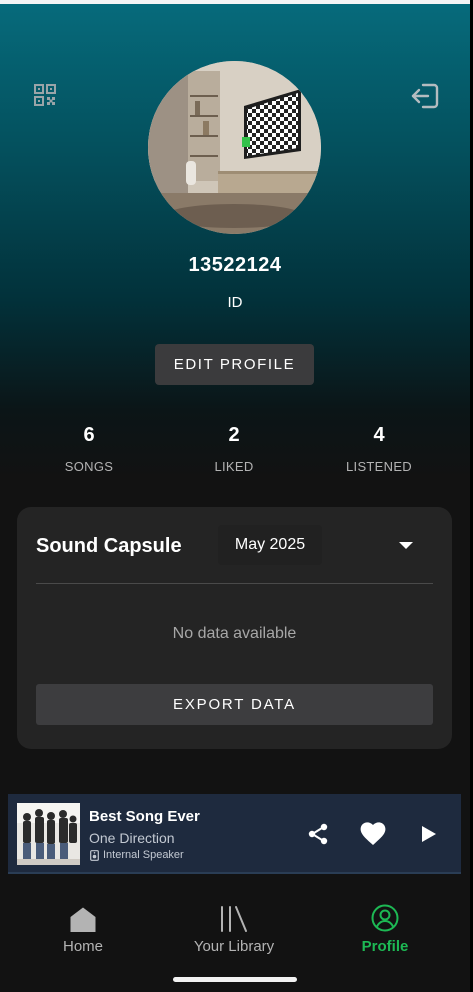 The width and height of the screenshot is (473, 992). What do you see at coordinates (234, 364) in the screenshot?
I see `edit-profile-button: EDIT PROFILE` at bounding box center [234, 364].